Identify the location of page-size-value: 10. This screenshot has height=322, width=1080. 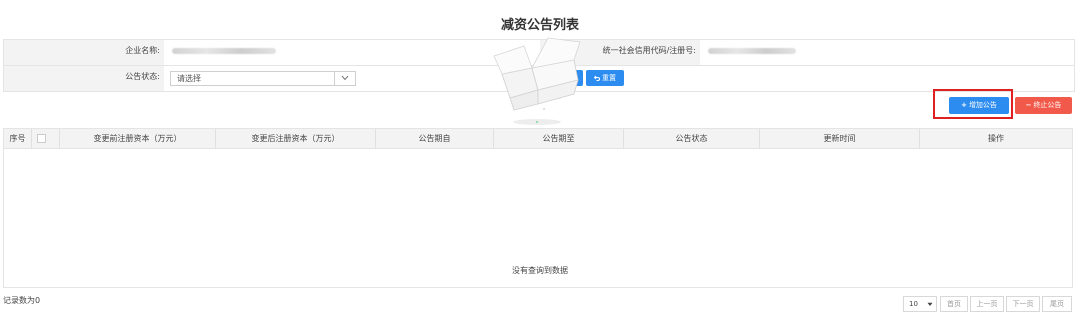
(913, 304).